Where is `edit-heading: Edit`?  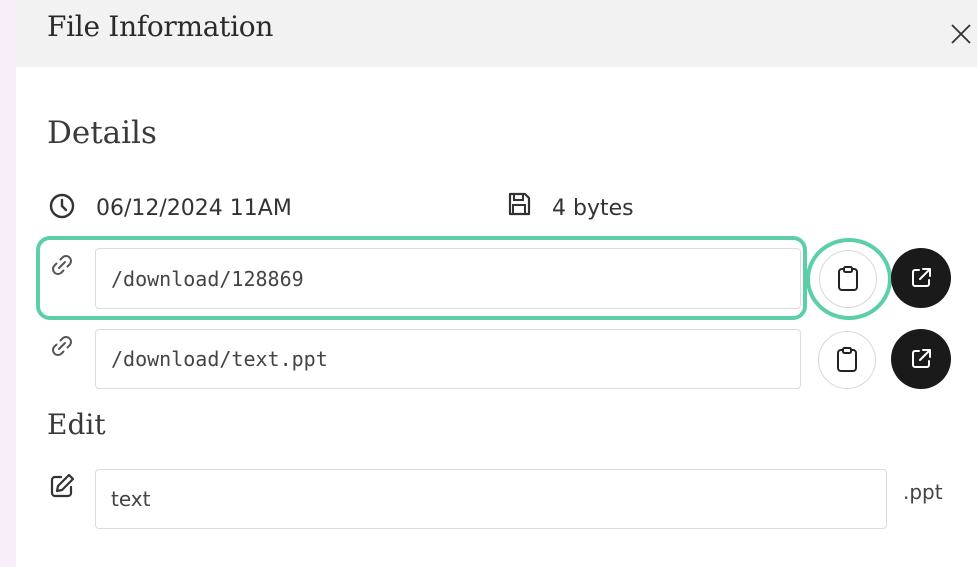
edit-heading: Edit is located at coordinates (76, 424).